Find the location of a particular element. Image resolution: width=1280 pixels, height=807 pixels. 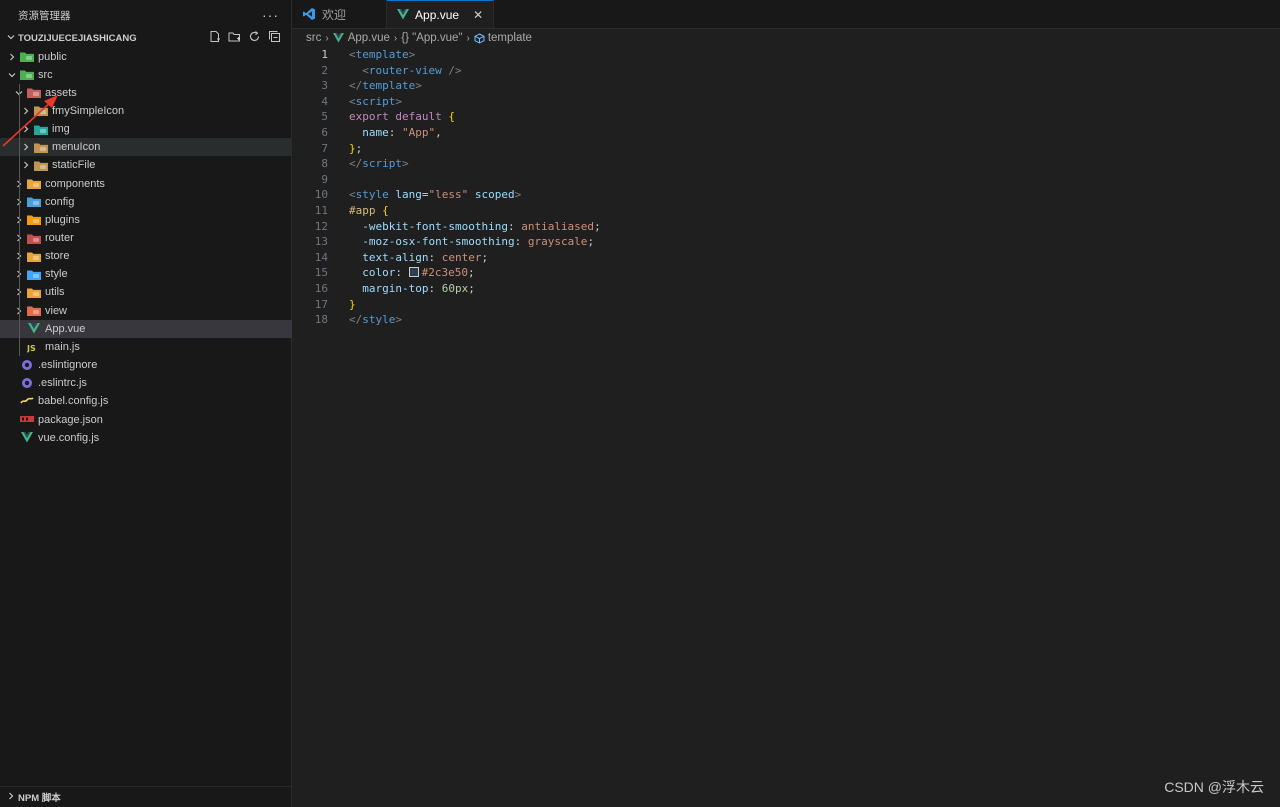

line-number: 7 is located at coordinates (324, 148).